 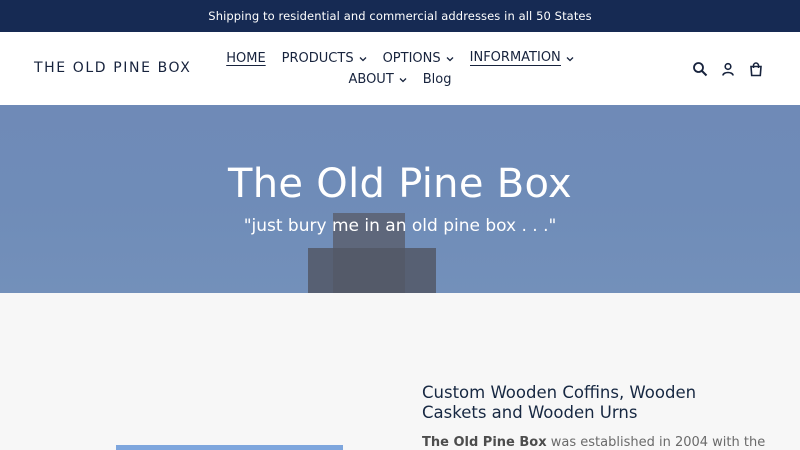 What do you see at coordinates (371, 79) in the screenshot?
I see `nav-about-label: ABOUT` at bounding box center [371, 79].